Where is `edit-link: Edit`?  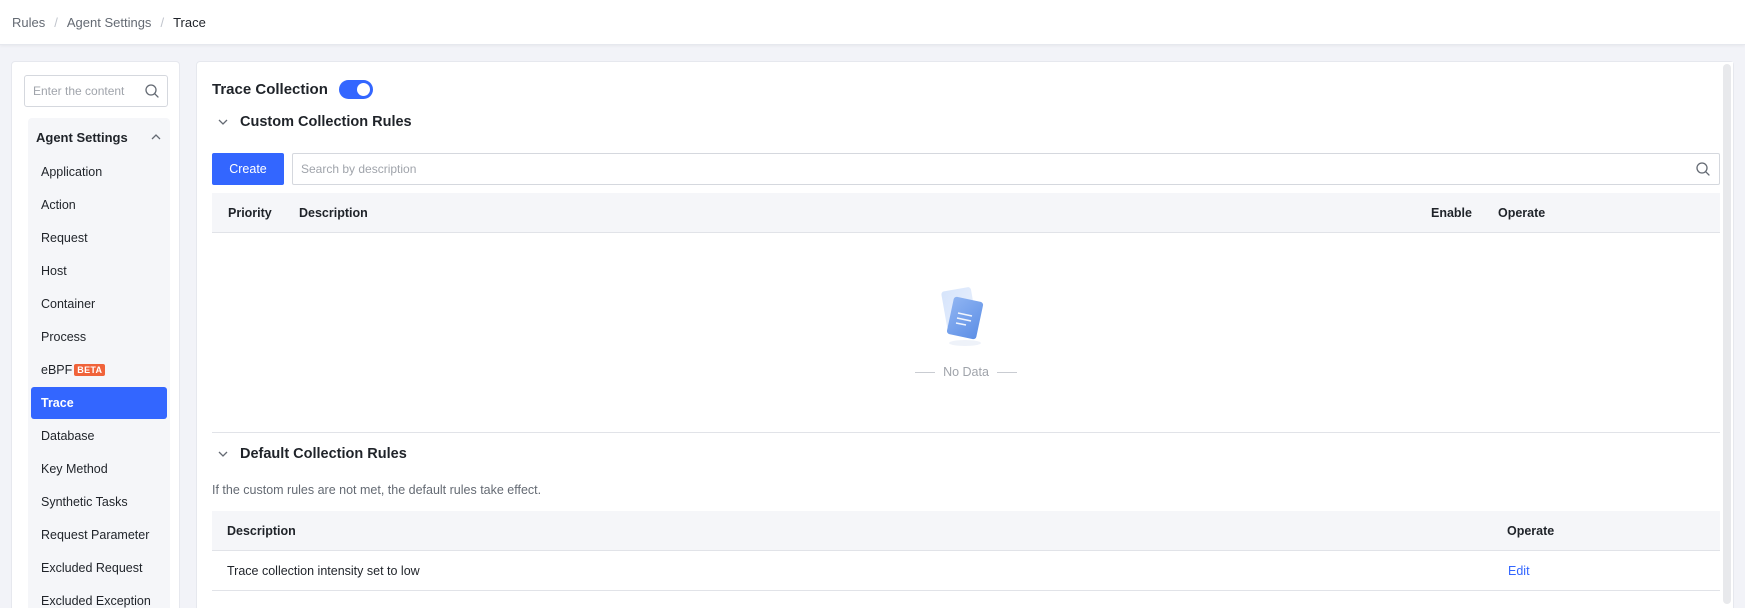 edit-link: Edit is located at coordinates (1519, 571).